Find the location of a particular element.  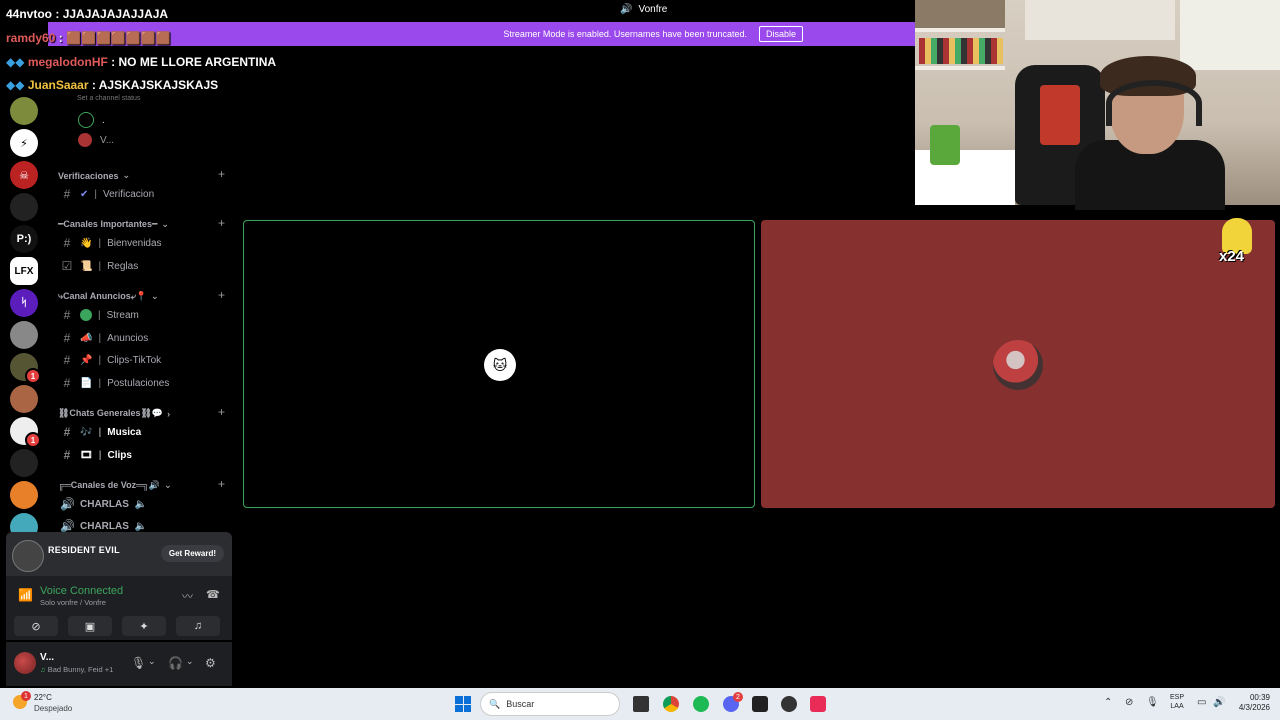

channel-clips-tiktok: # 📌 | Clips-TikTok is located at coordinates (145, 360).